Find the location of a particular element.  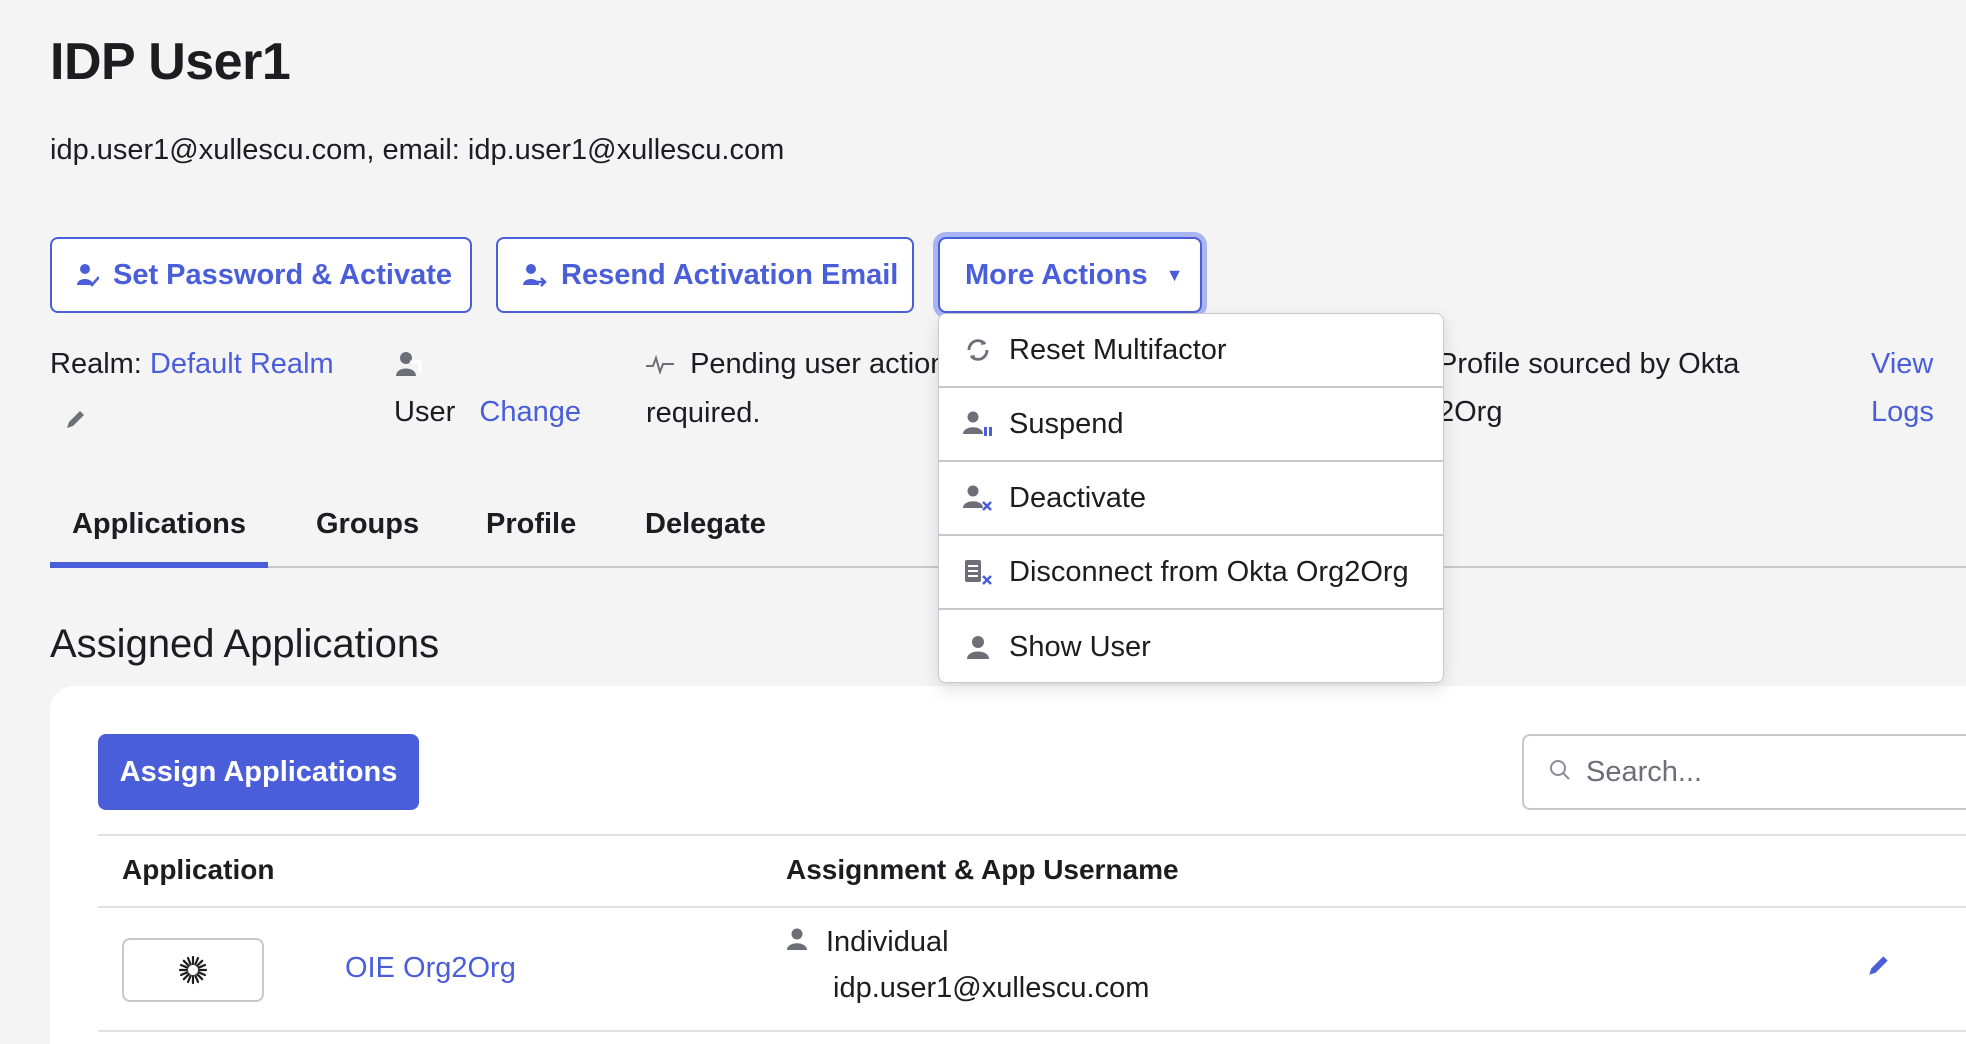

resend-activation-label: Resend Activation Email is located at coordinates (730, 274).